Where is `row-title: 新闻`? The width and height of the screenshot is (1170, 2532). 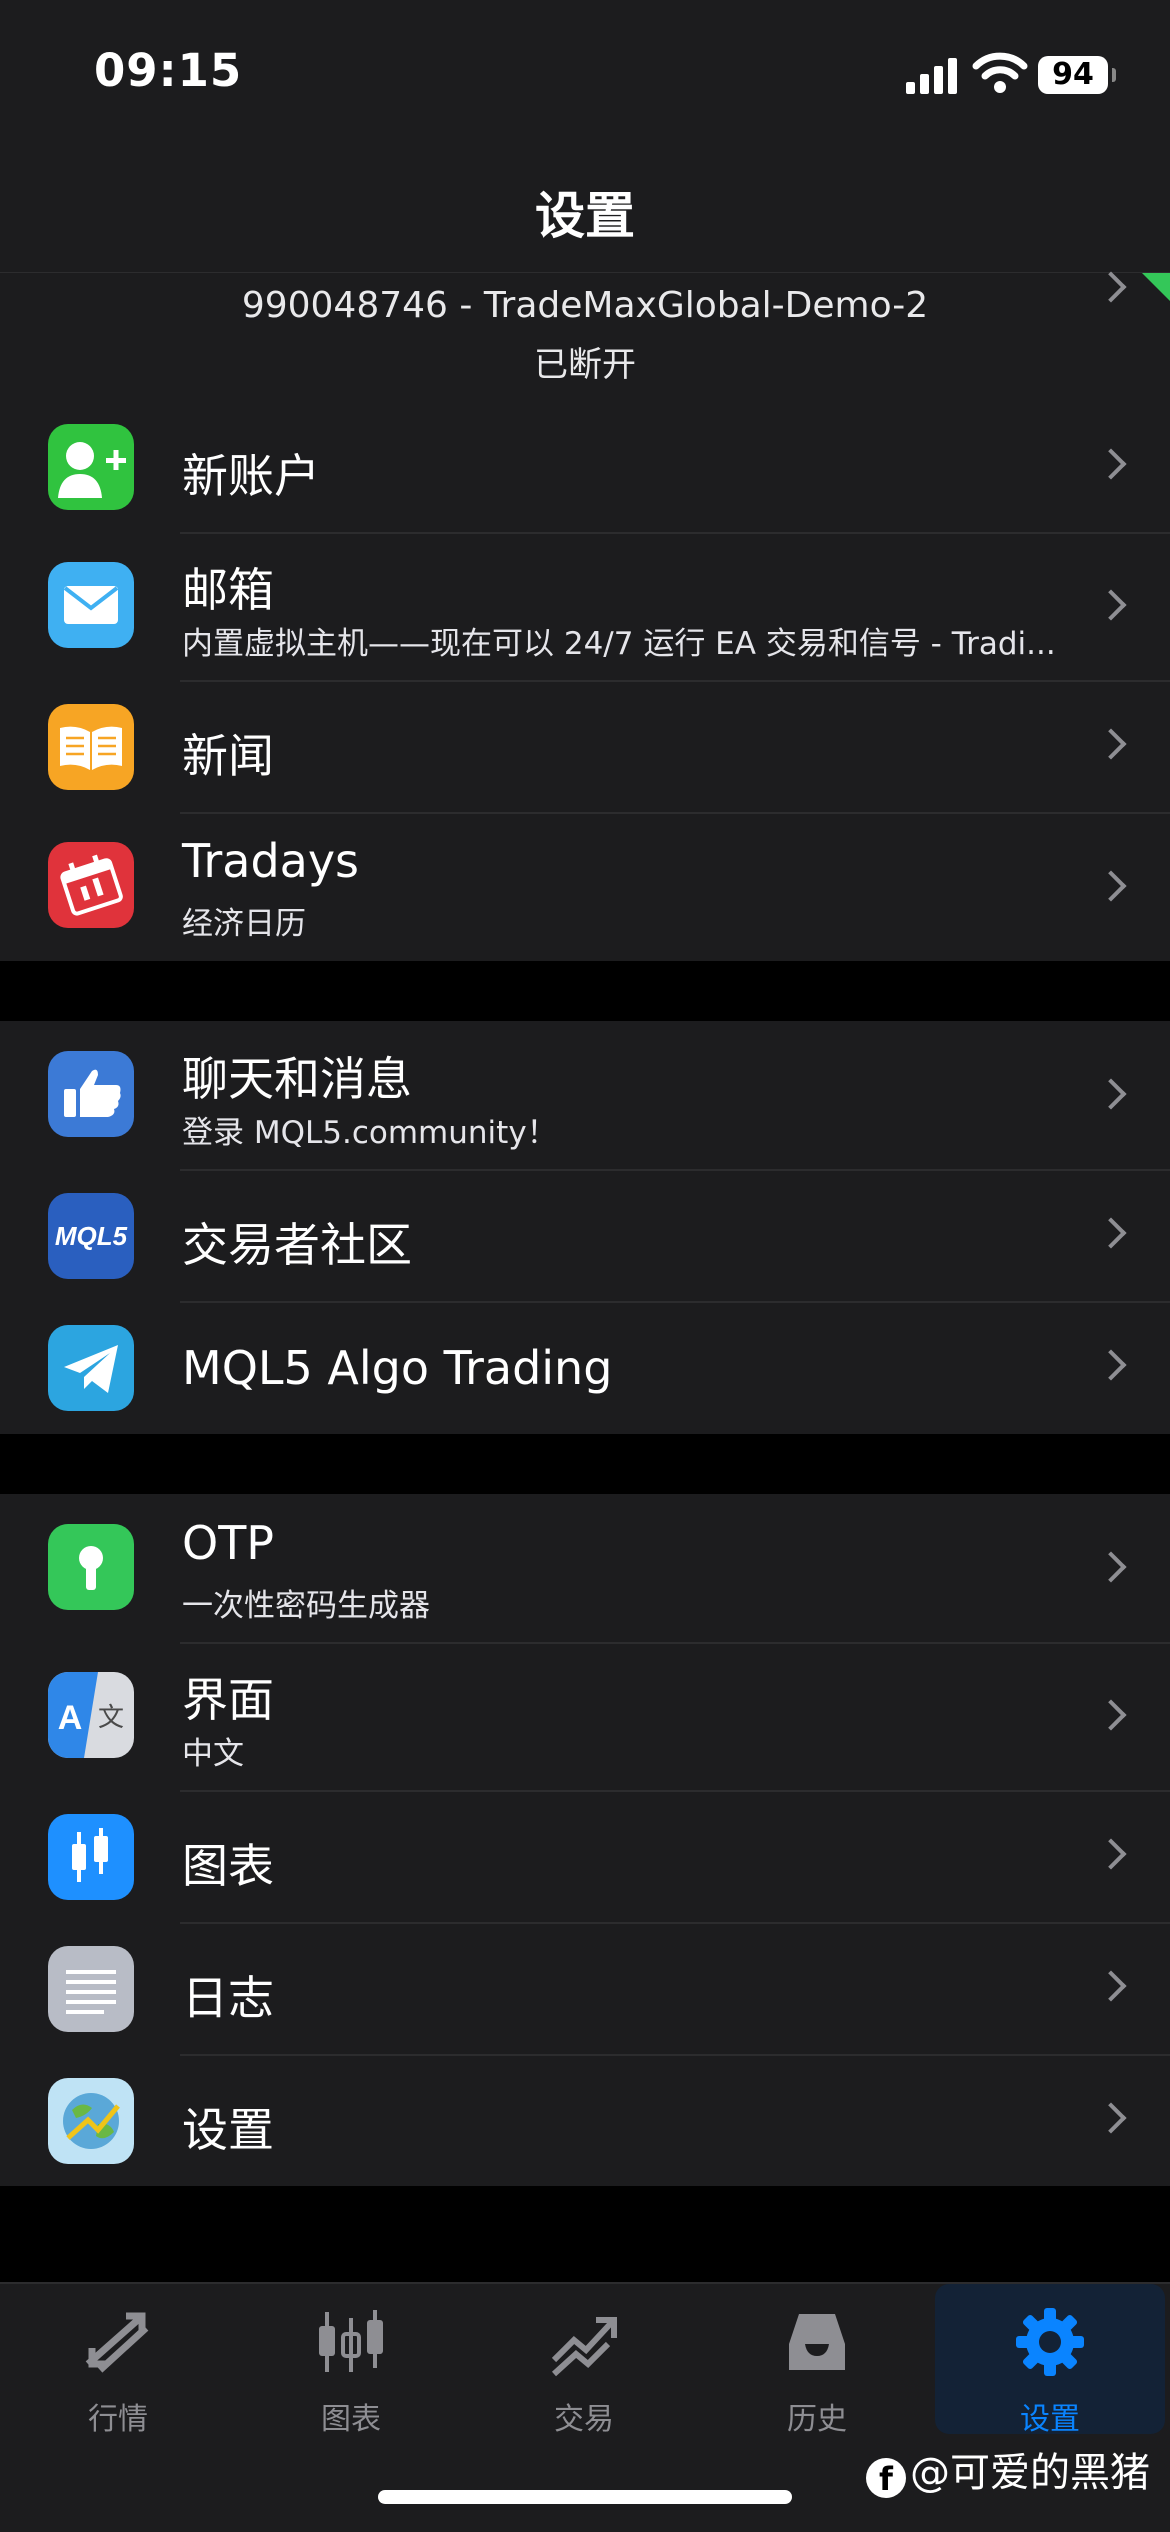
row-title: 新闻 is located at coordinates (228, 756).